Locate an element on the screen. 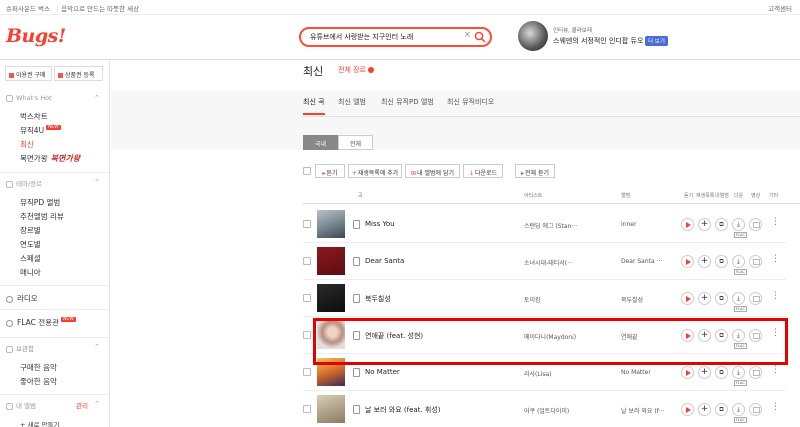 This screenshot has width=800, height=427. tab-latest-musicpd: 최신 뮤직PD 앨범 is located at coordinates (407, 105).